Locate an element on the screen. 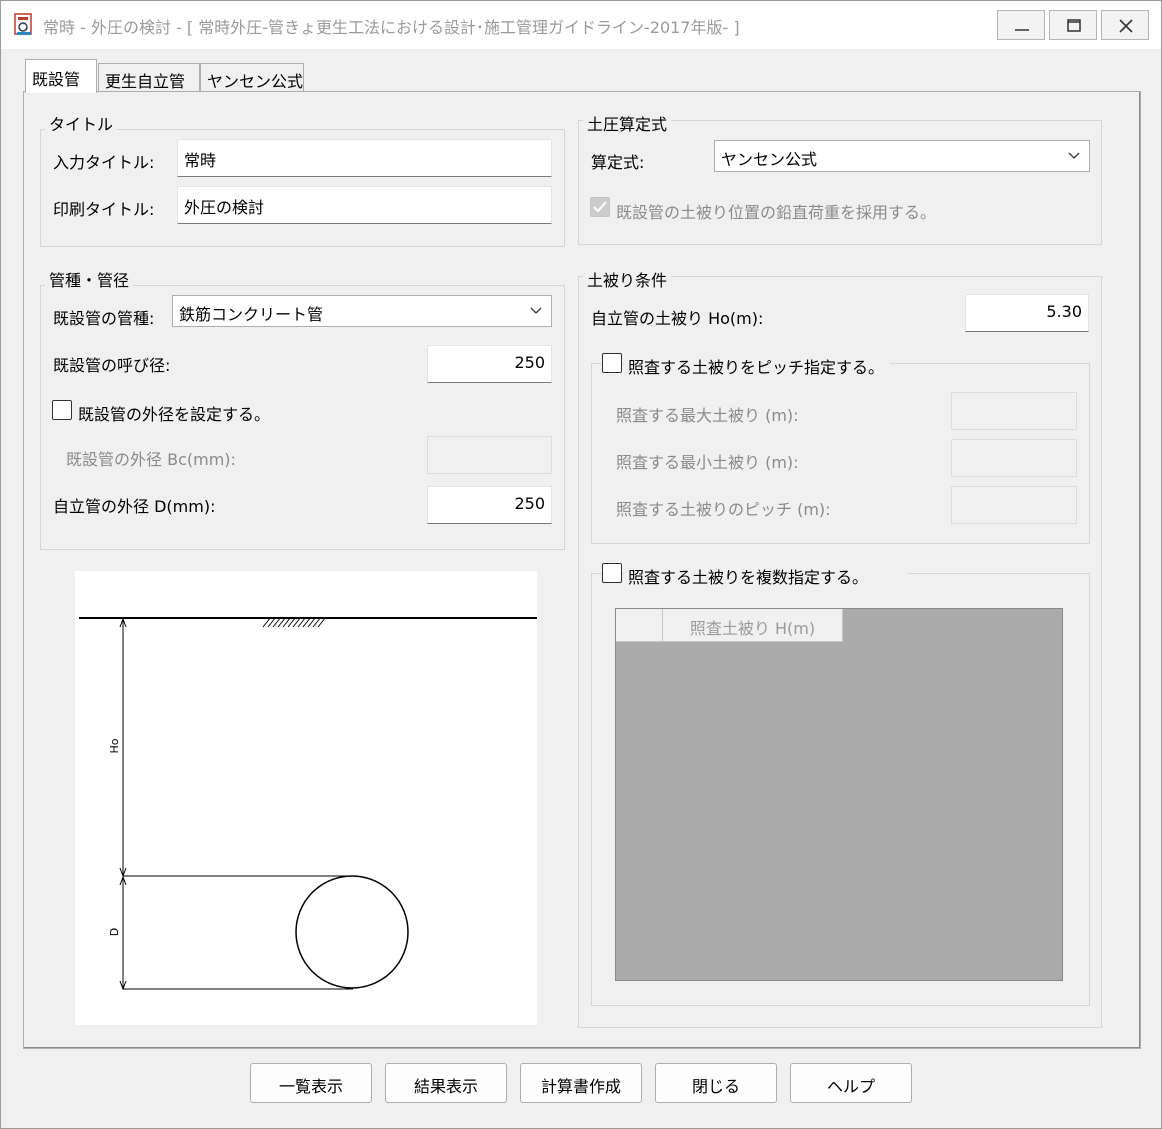  tab-janssen: ヤンセン公式 is located at coordinates (252, 77).